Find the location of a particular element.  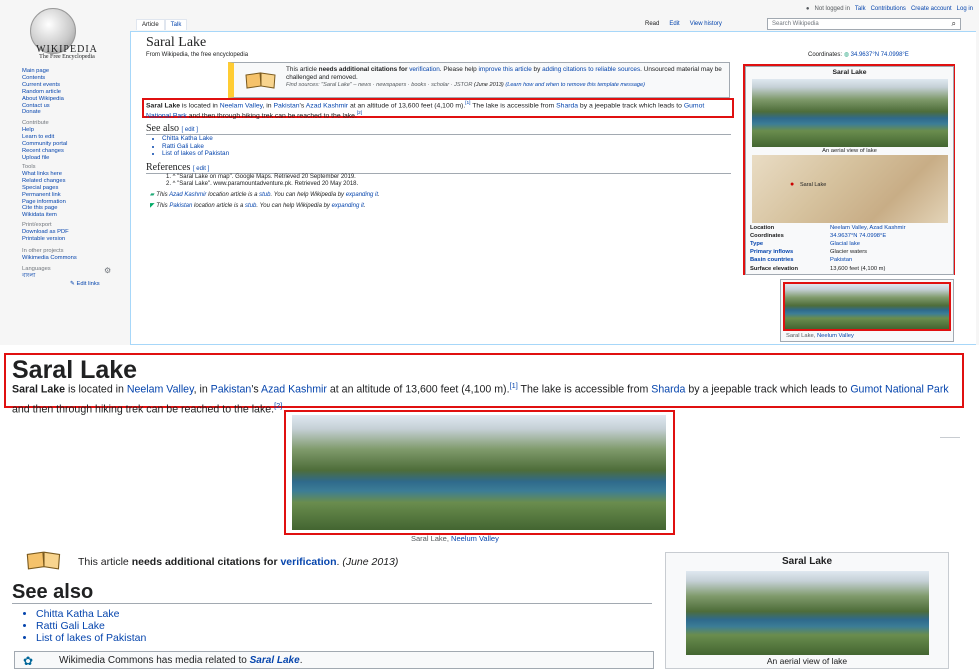

row-key: Primary inflows is located at coordinates (790, 252).